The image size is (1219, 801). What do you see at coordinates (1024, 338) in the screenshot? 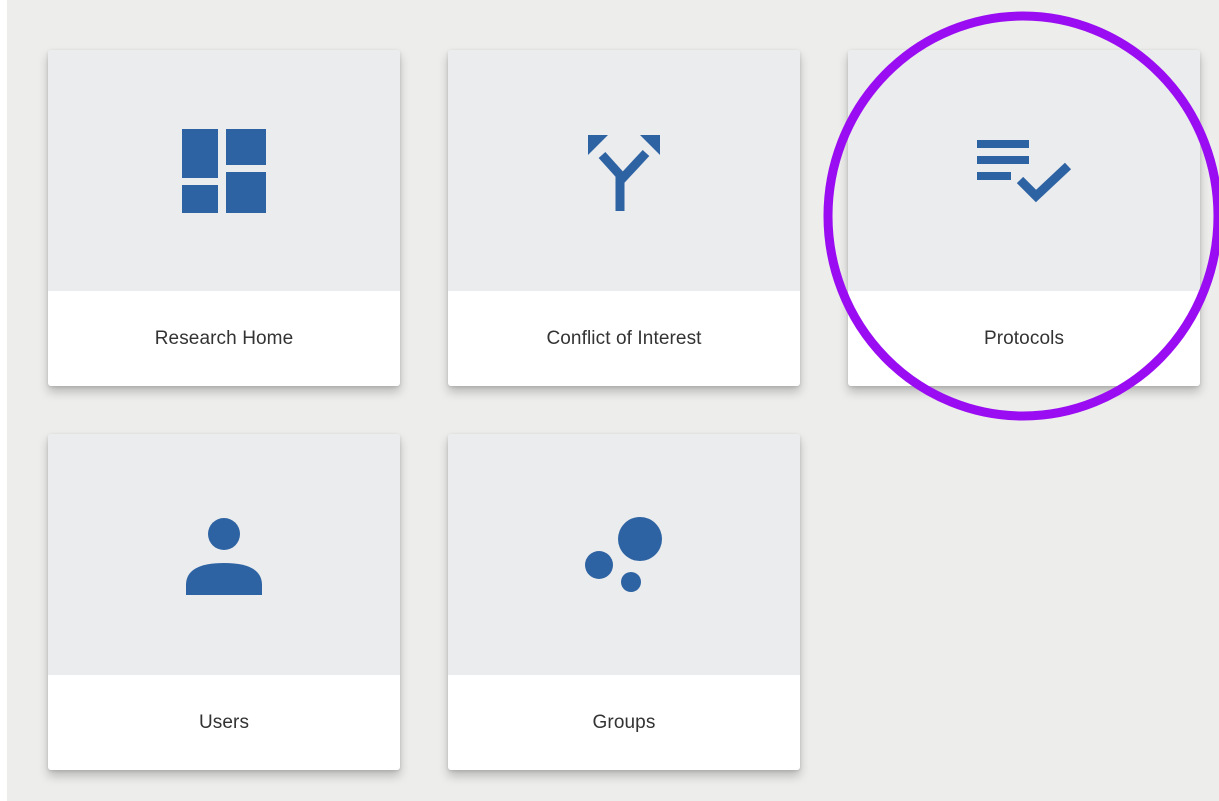
I see `tile-label: Protocols` at bounding box center [1024, 338].